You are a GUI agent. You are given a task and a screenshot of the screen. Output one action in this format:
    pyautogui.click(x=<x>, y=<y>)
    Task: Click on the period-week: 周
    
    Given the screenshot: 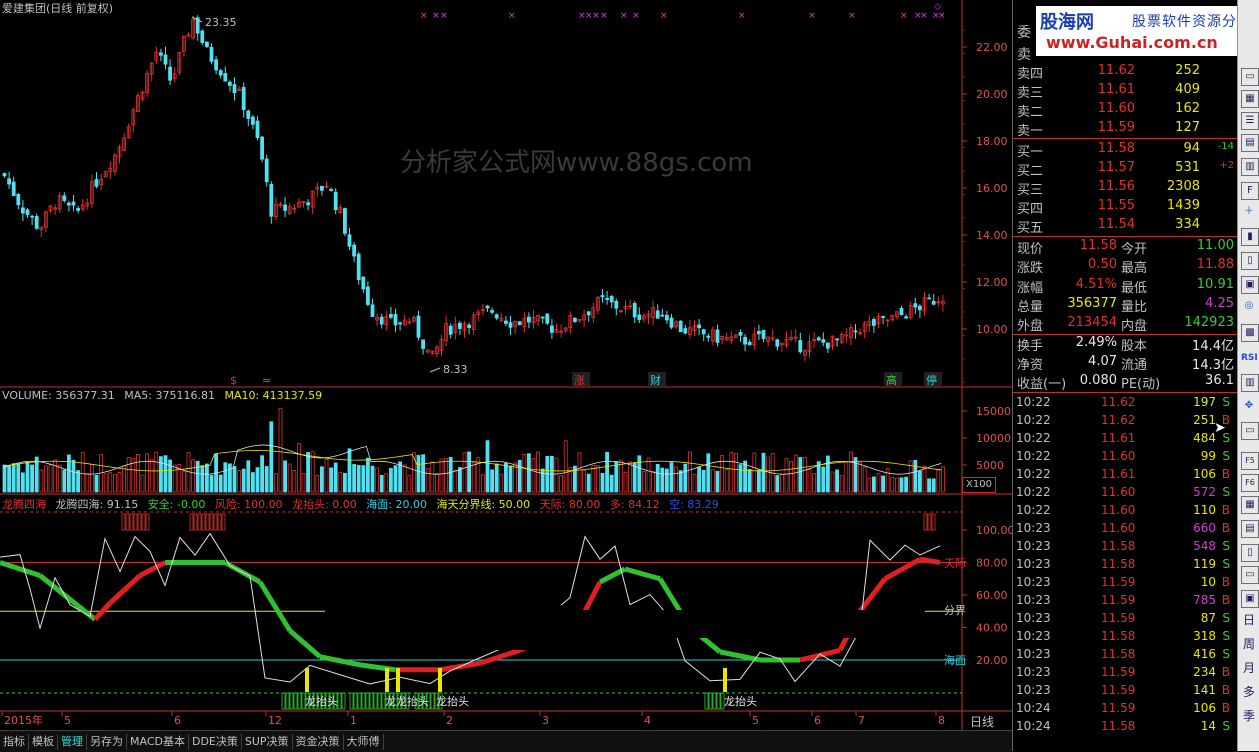 What is the action you would take?
    pyautogui.click(x=1249, y=644)
    